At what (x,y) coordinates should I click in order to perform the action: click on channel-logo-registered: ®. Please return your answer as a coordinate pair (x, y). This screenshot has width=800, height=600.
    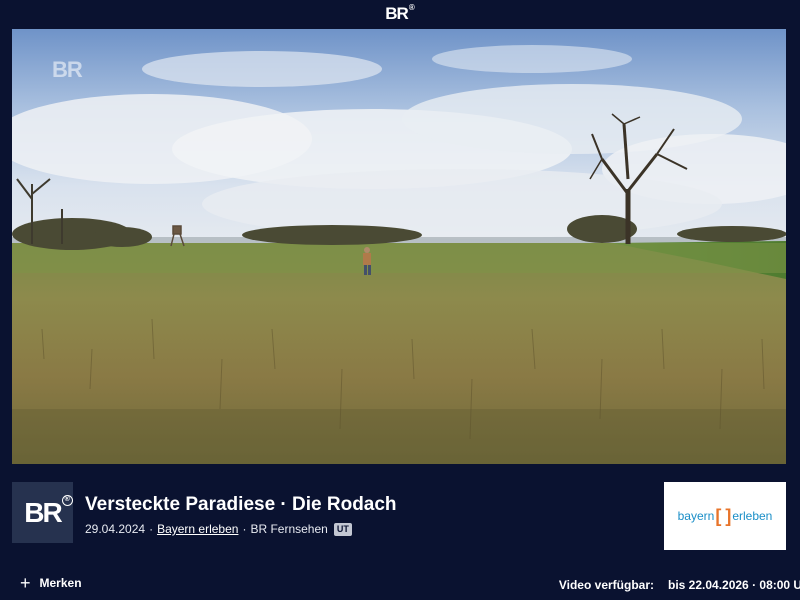
    Looking at the image, I should click on (67, 500).